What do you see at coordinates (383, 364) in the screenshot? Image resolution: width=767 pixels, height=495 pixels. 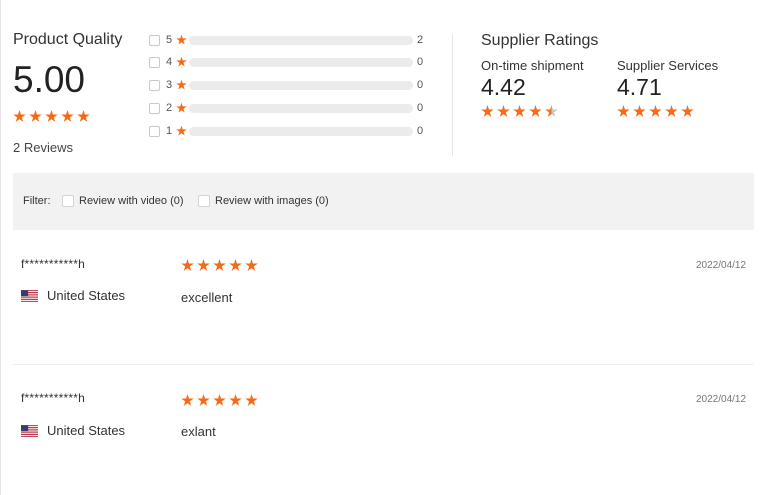 I see `review-divider` at bounding box center [383, 364].